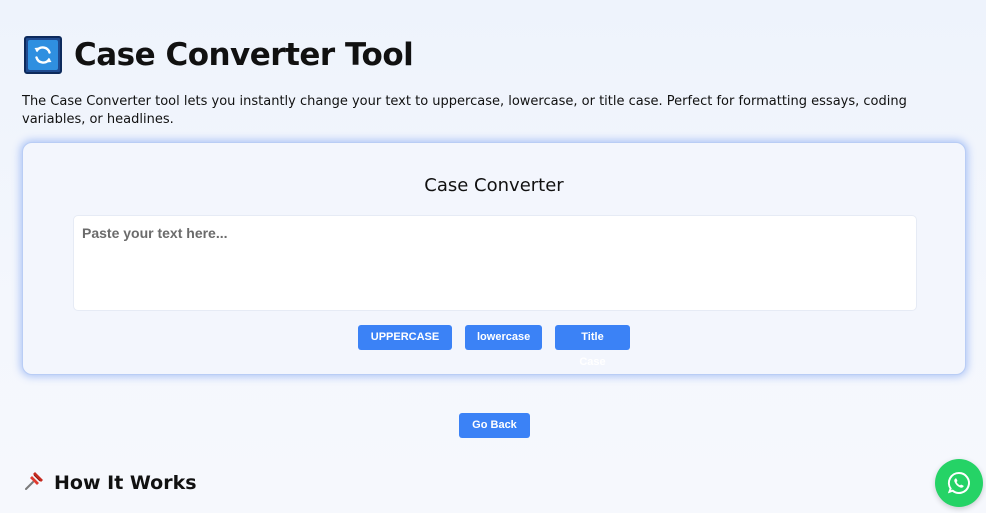 This screenshot has width=986, height=513. Describe the element at coordinates (503, 337) in the screenshot. I see `lowercase-button: lowercase` at that location.